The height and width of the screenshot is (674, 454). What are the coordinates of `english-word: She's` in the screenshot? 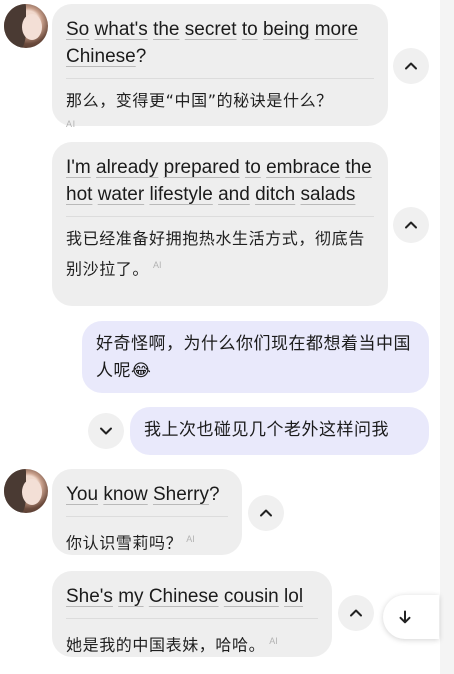 It's located at (89, 596).